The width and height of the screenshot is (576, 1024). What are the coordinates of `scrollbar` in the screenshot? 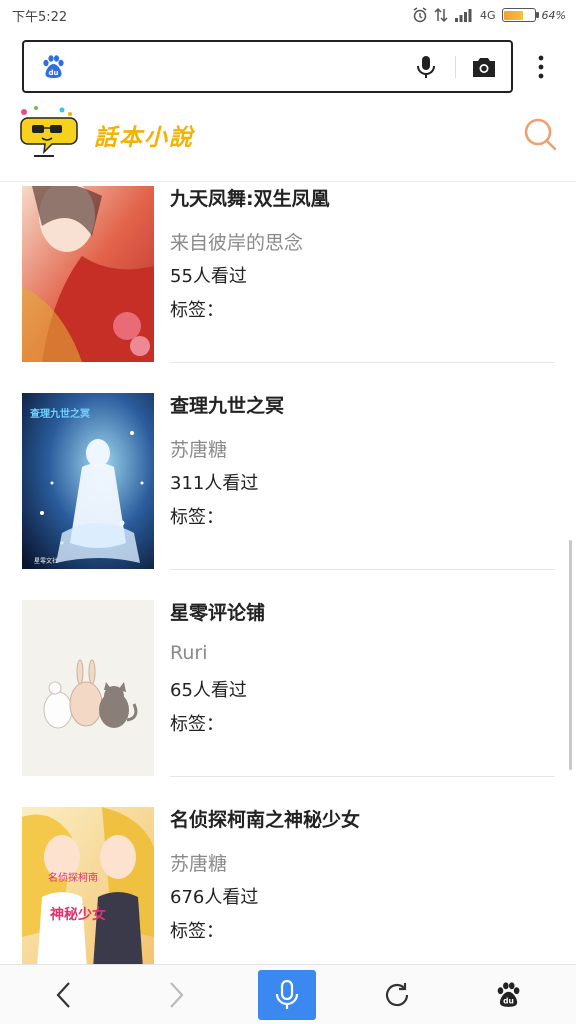 It's located at (570, 655).